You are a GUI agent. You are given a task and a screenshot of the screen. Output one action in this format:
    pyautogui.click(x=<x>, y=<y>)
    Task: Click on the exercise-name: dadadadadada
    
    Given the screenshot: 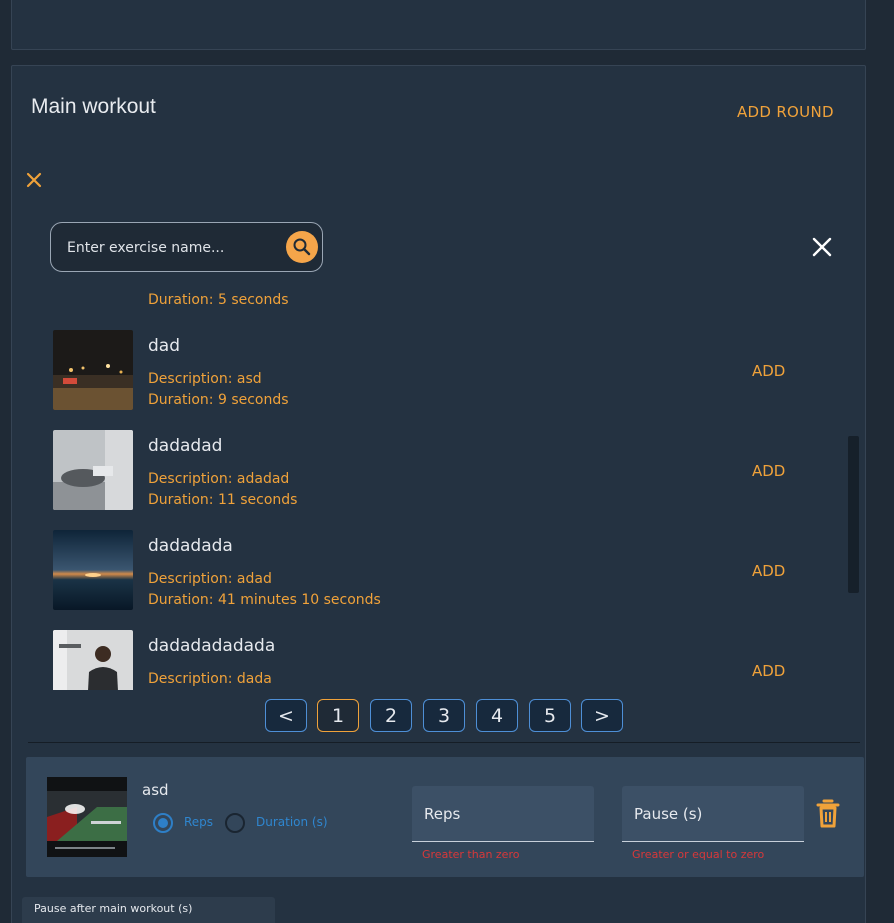 What is the action you would take?
    pyautogui.click(x=212, y=646)
    